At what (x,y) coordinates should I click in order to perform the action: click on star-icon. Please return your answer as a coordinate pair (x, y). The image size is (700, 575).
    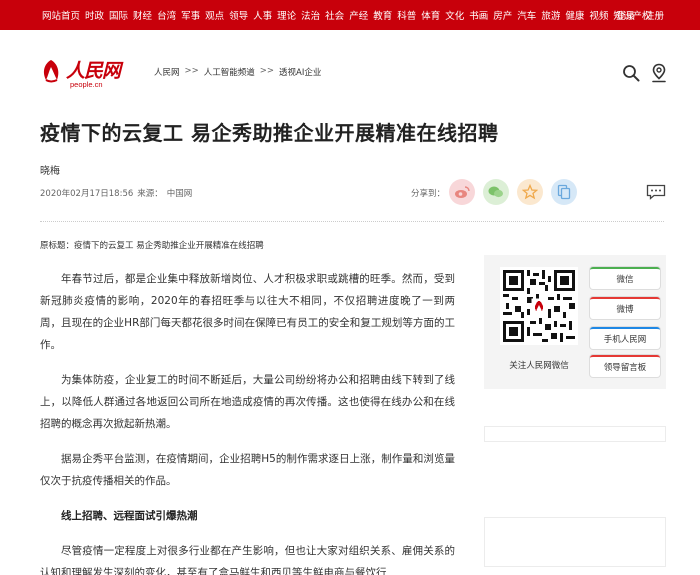
    Looking at the image, I should click on (530, 192).